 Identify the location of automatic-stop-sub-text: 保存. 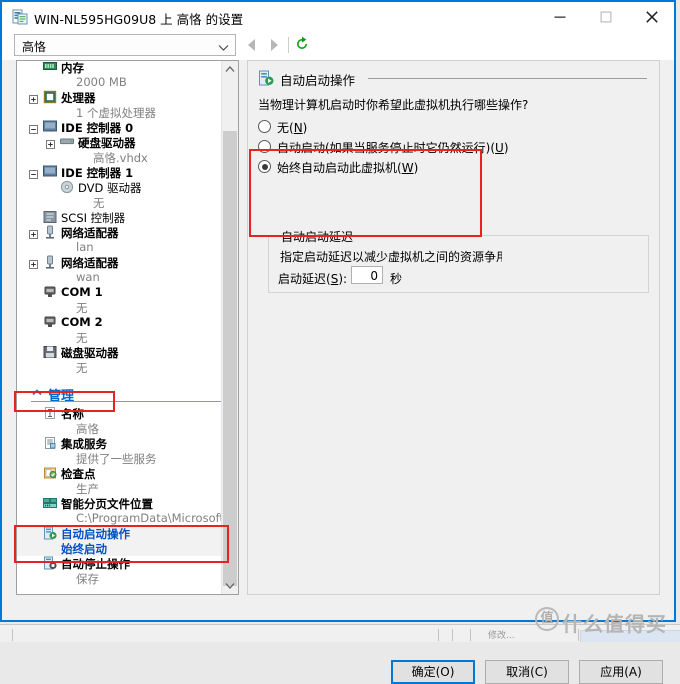
(87, 579).